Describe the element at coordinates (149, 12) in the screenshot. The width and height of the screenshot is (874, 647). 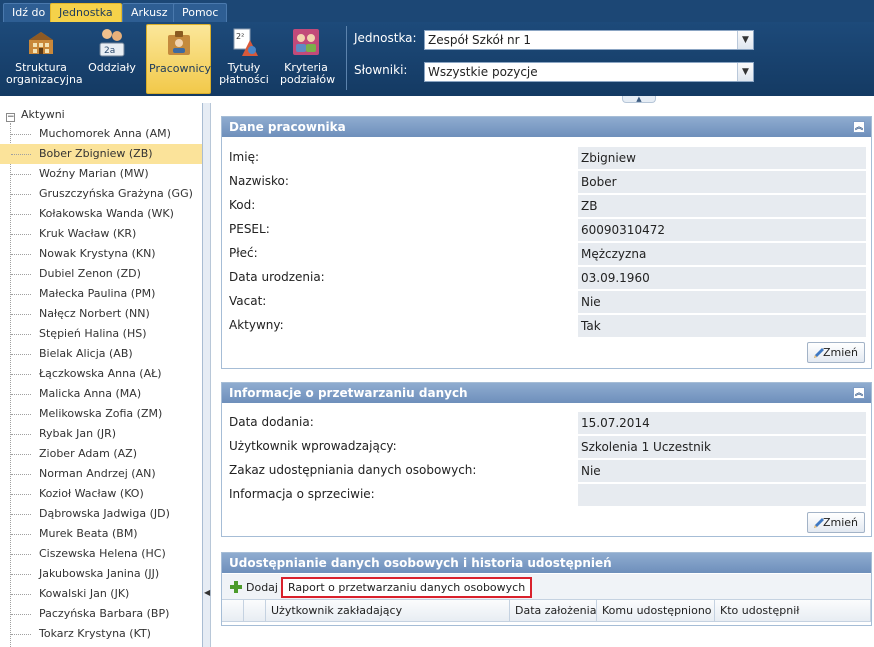
I see `menu-tab-arkusz: Arkusz` at that location.